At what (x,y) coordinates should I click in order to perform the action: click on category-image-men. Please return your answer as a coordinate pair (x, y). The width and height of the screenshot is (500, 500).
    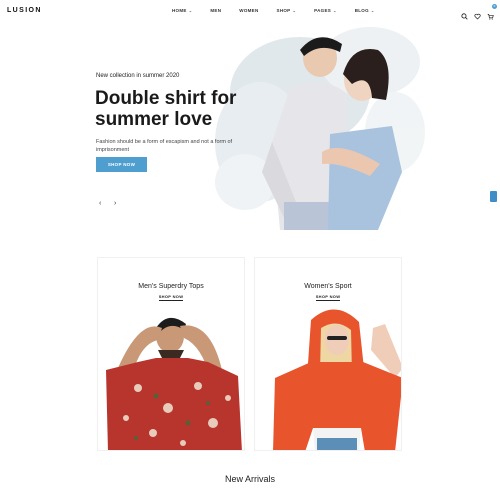
    Looking at the image, I should click on (174, 383).